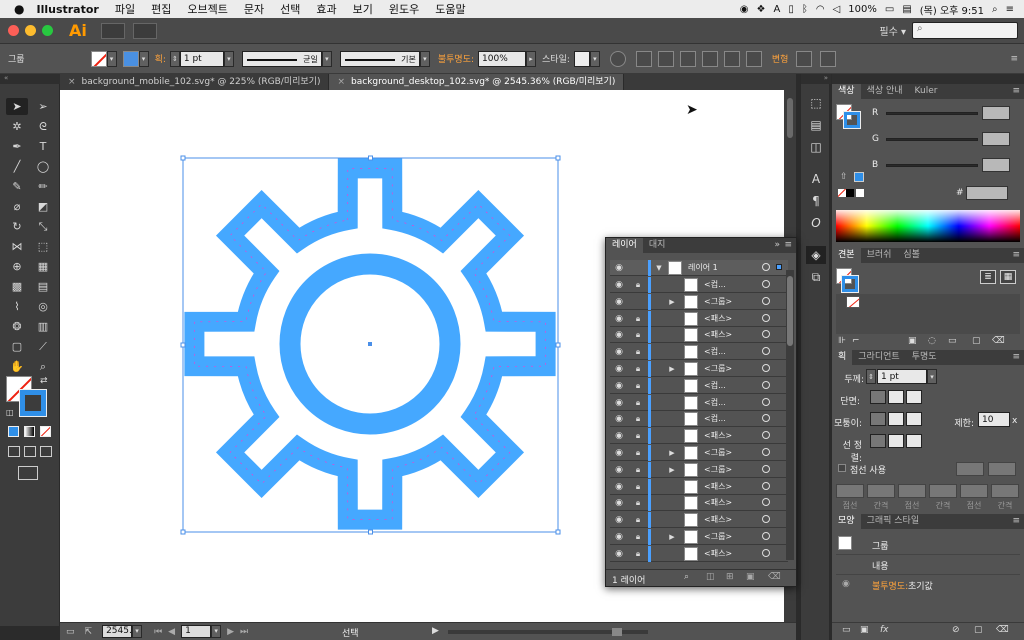  I want to click on fill-dropdown: ▾, so click(111, 58).